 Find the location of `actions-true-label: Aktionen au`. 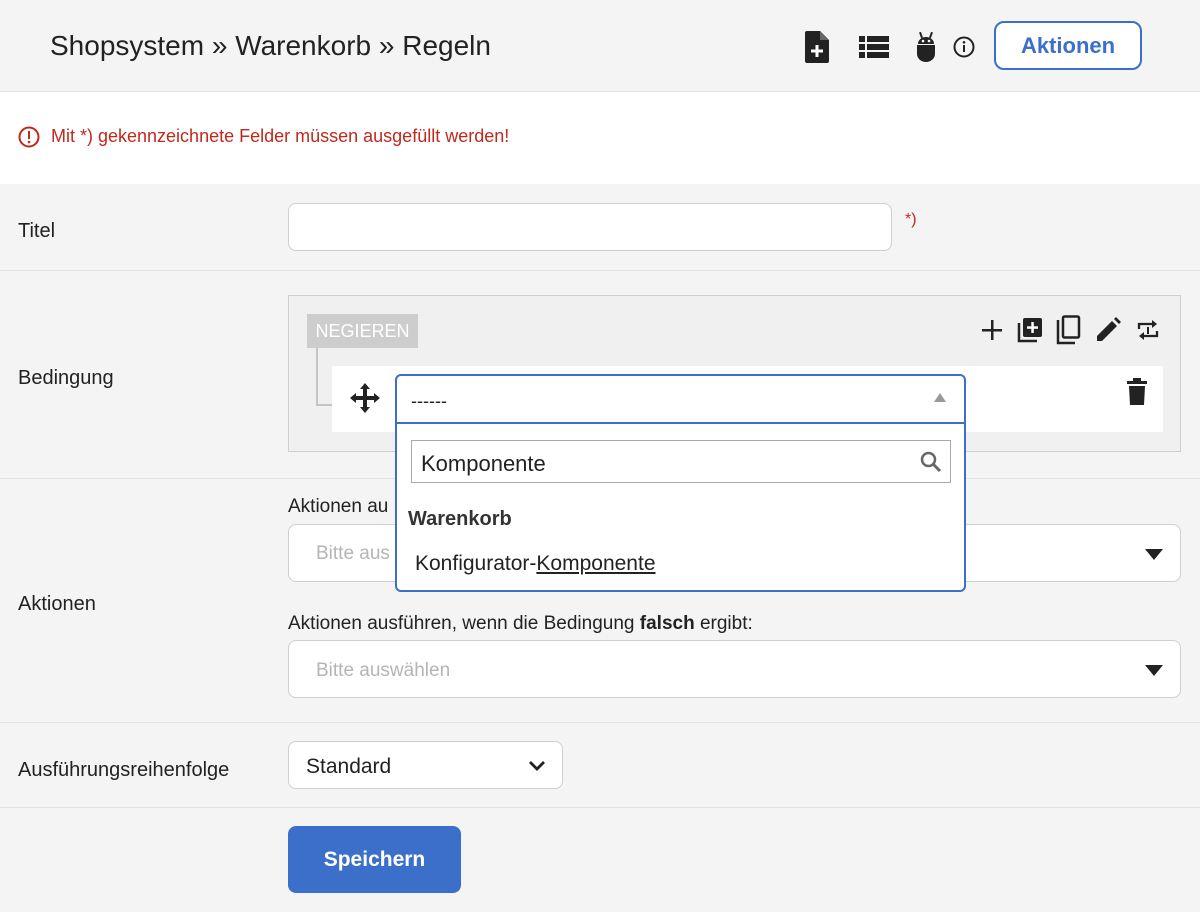

actions-true-label: Aktionen au is located at coordinates (338, 506).